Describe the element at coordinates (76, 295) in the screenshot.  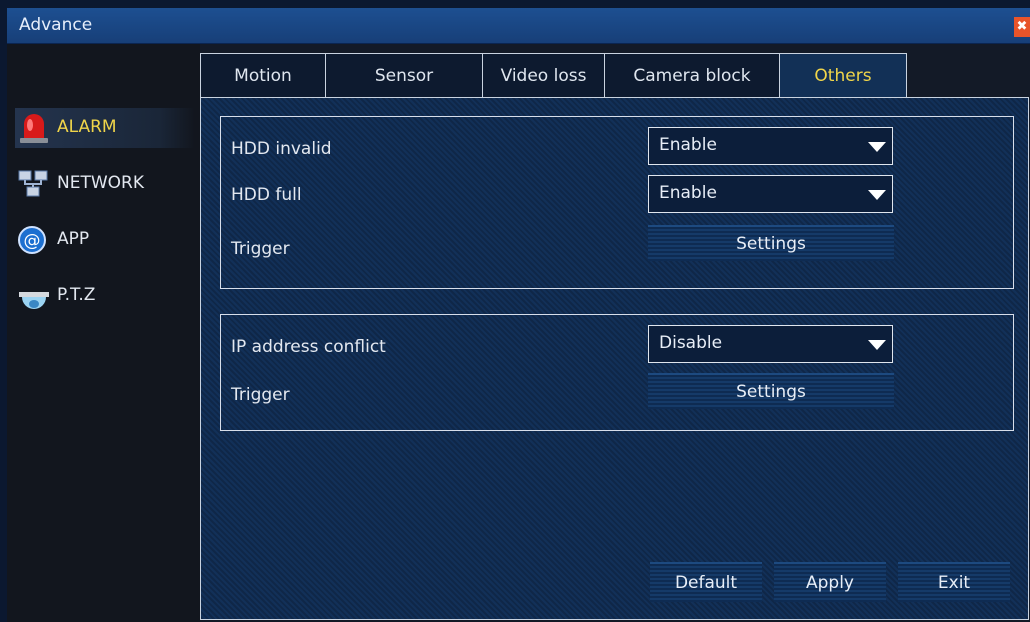
I see `sidebar-item-label: P.T.Z` at that location.